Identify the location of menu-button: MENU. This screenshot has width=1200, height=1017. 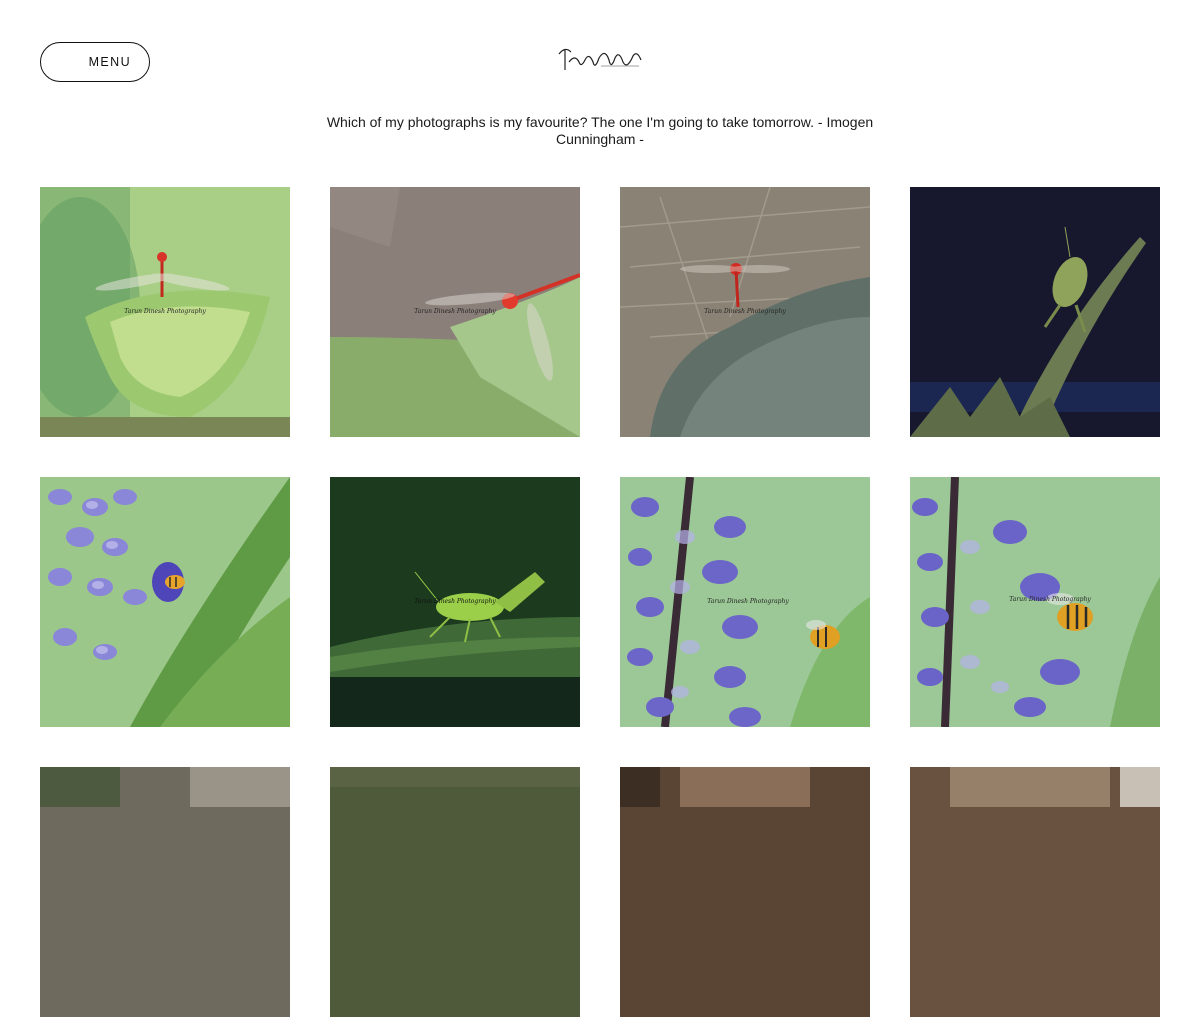
(95, 62).